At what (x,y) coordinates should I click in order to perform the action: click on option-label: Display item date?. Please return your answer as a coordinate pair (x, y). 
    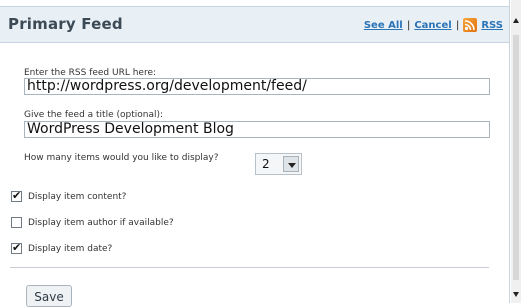
    Looking at the image, I should click on (70, 248).